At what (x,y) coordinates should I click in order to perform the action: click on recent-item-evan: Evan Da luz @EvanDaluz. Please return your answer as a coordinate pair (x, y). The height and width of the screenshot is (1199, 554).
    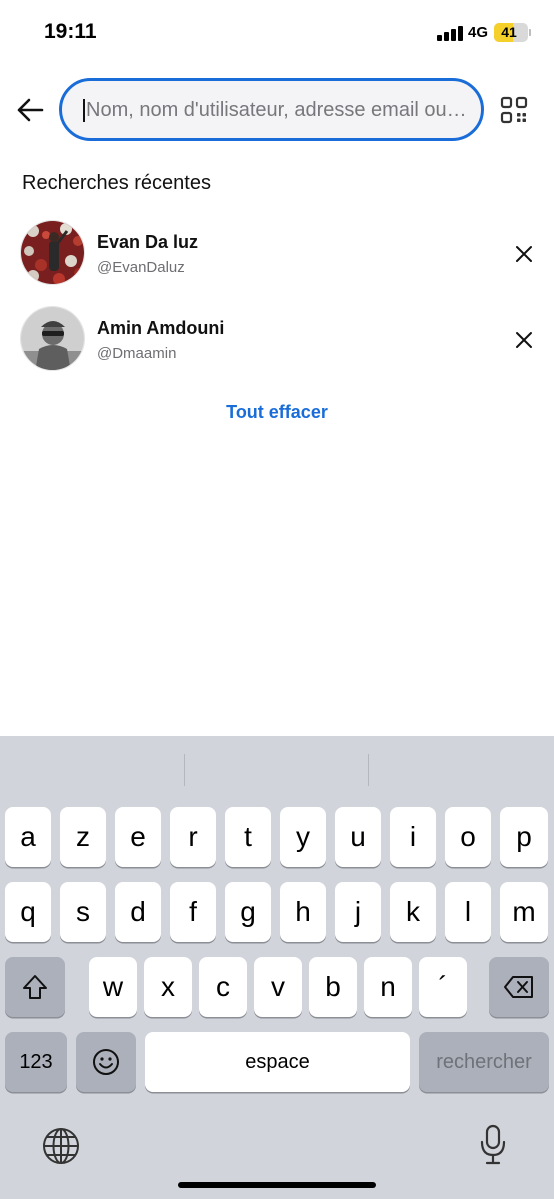
    Looking at the image, I should click on (277, 252).